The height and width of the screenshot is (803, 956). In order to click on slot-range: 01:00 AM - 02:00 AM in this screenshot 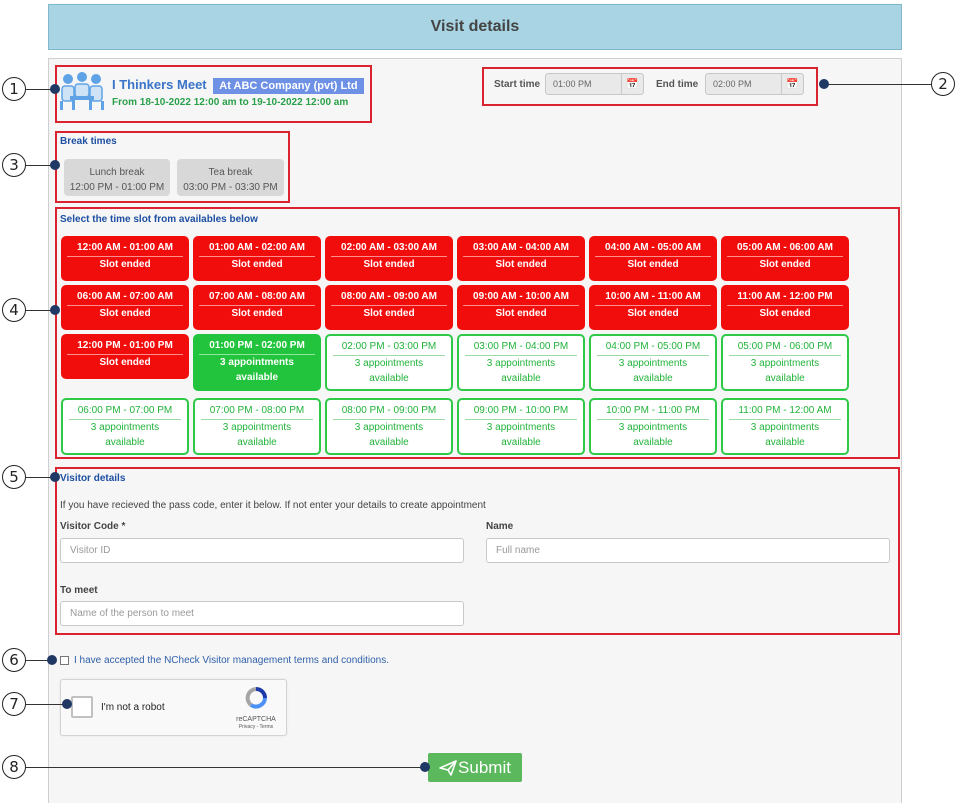, I will do `click(257, 248)`.